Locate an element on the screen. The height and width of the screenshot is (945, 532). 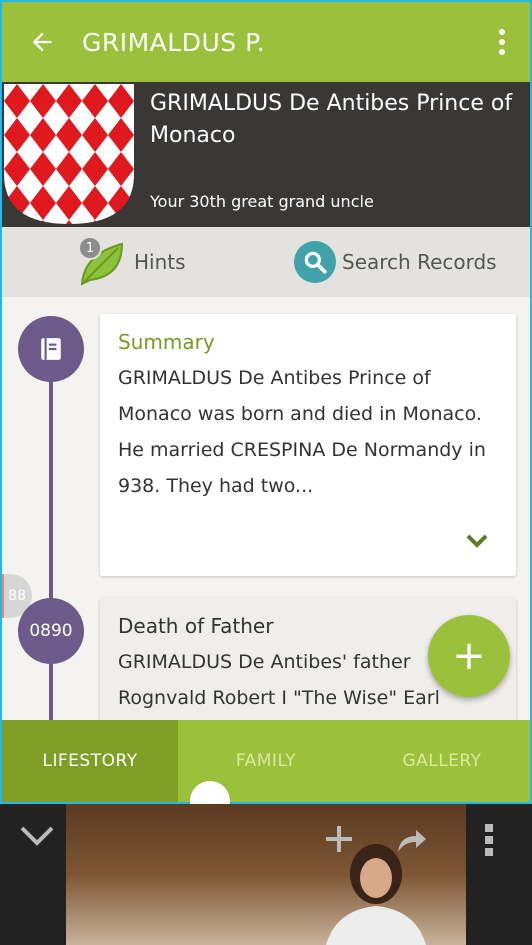
hints-button: 1 Hints is located at coordinates (141, 262).